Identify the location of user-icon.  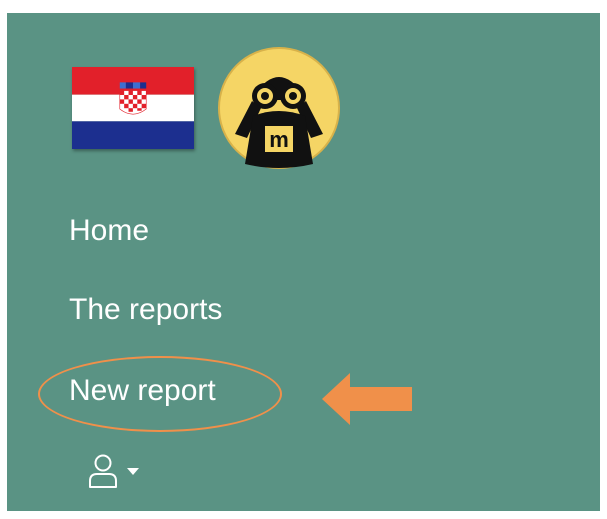
(103, 471).